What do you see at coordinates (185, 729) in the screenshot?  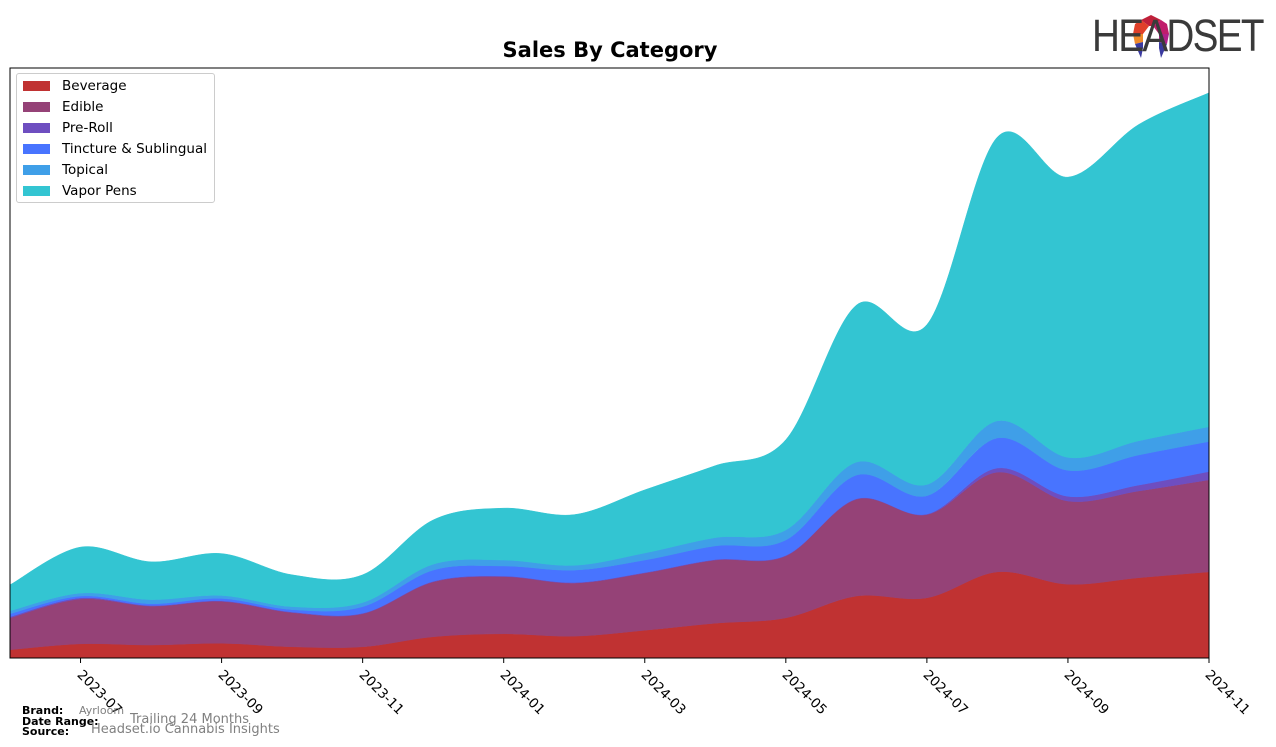 I see `source-value: Headset.io Cannabis Insights` at bounding box center [185, 729].